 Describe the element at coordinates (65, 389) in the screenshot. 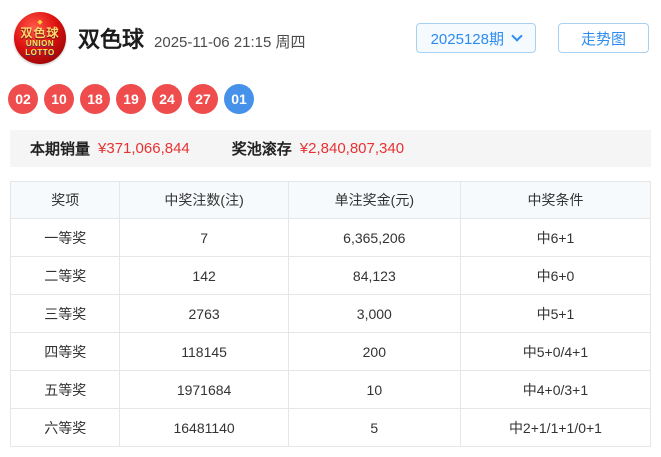

I see `prize-name: 五等奖` at that location.